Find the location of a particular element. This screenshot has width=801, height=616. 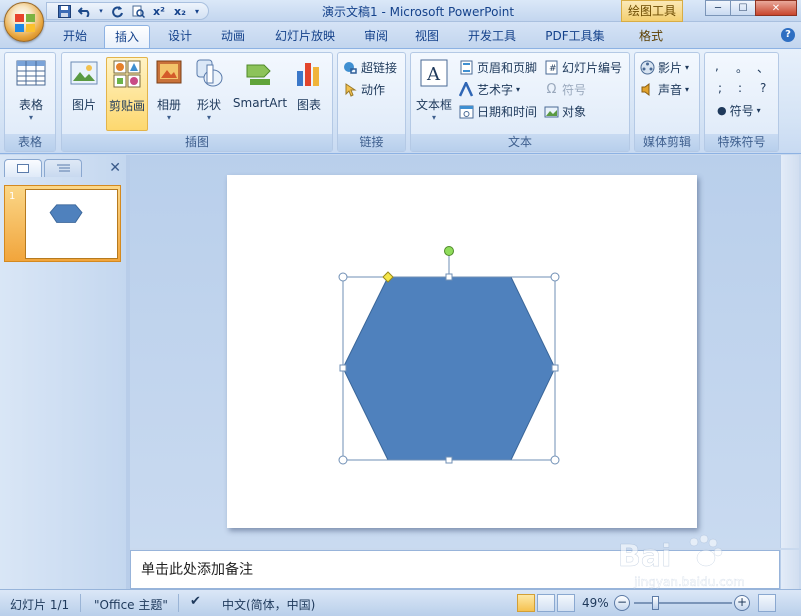

symbol-button: Ω 符号 is located at coordinates (565, 89).